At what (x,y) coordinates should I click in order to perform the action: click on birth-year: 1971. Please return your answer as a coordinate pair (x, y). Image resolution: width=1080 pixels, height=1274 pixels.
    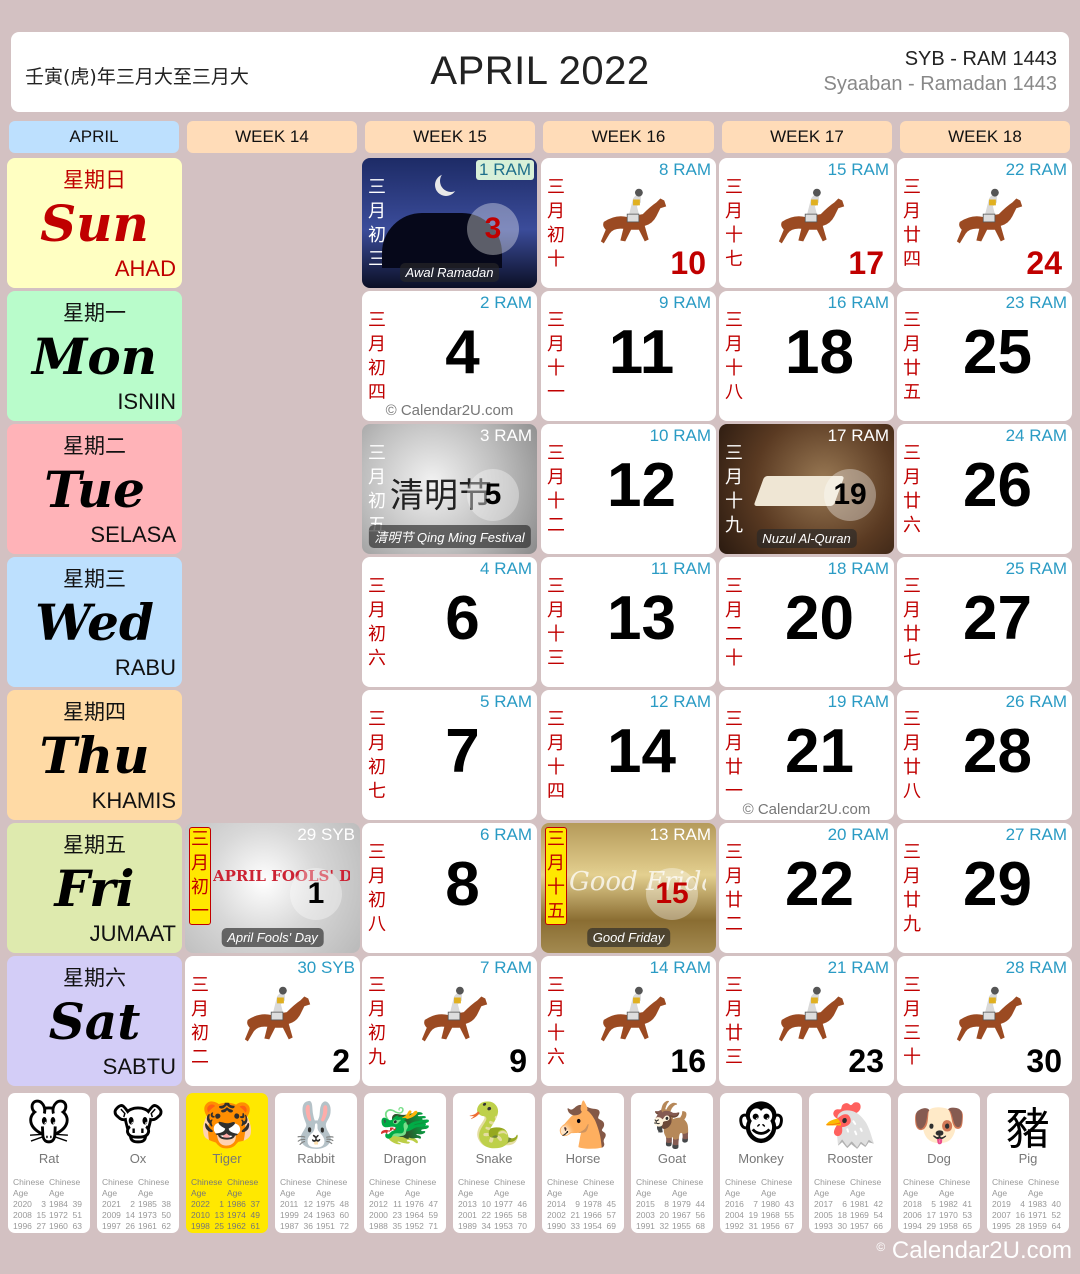
    Looking at the image, I should click on (1037, 1215).